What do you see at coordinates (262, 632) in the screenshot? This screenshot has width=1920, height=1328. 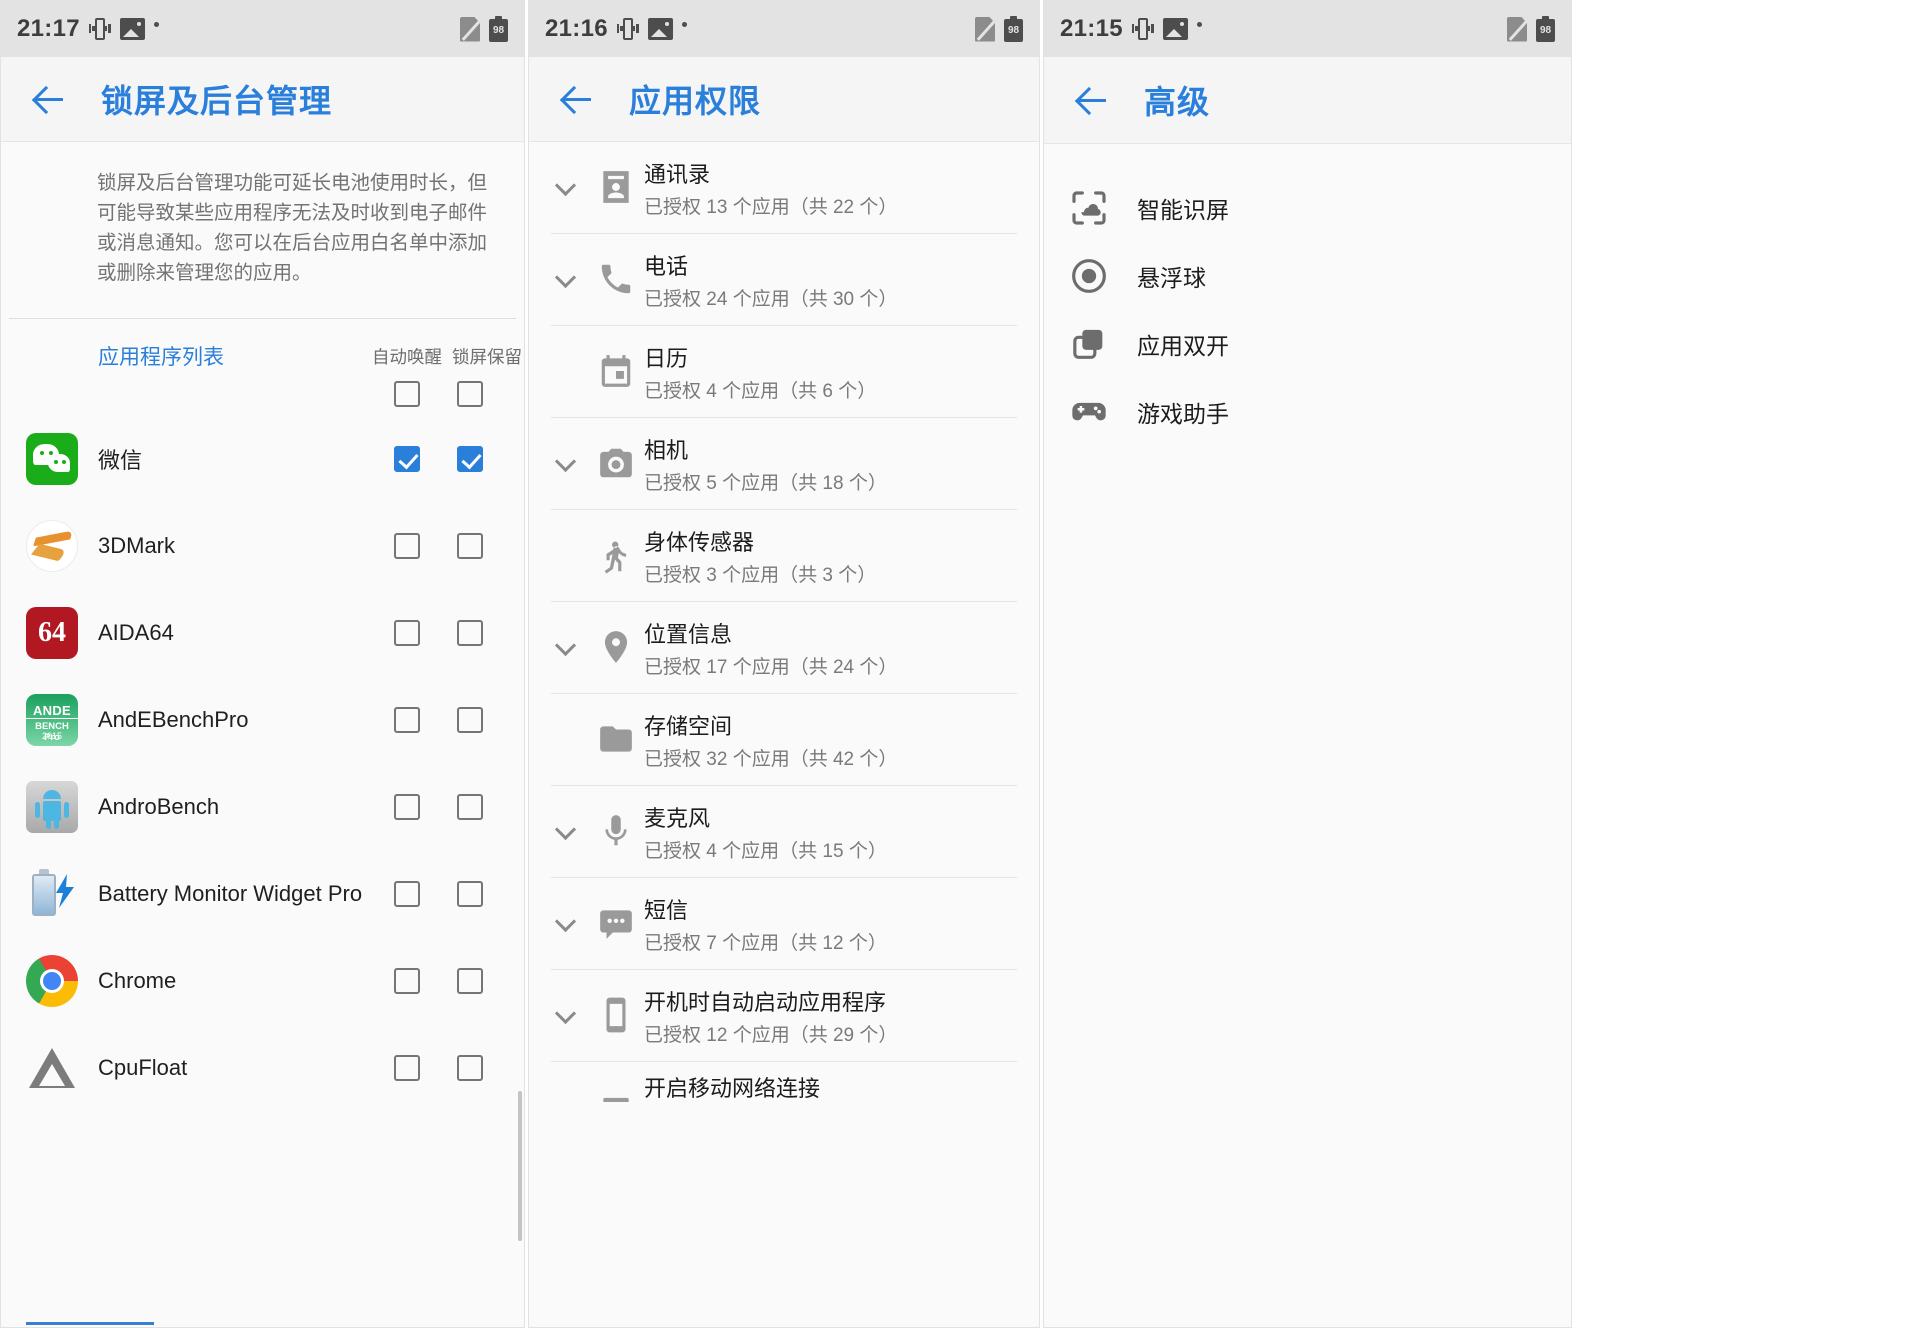 I see `table-row: 64 AIDA64` at bounding box center [262, 632].